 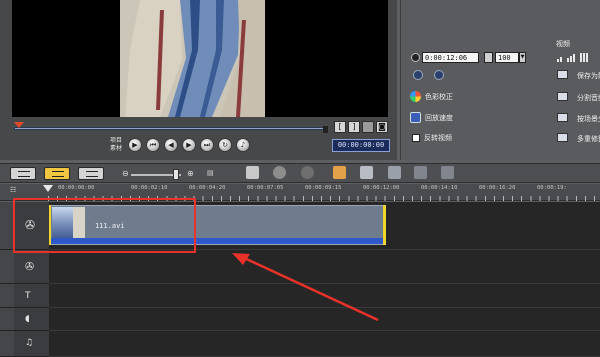 What do you see at coordinates (384, 225) in the screenshot?
I see `clip-trim-end-handle` at bounding box center [384, 225].